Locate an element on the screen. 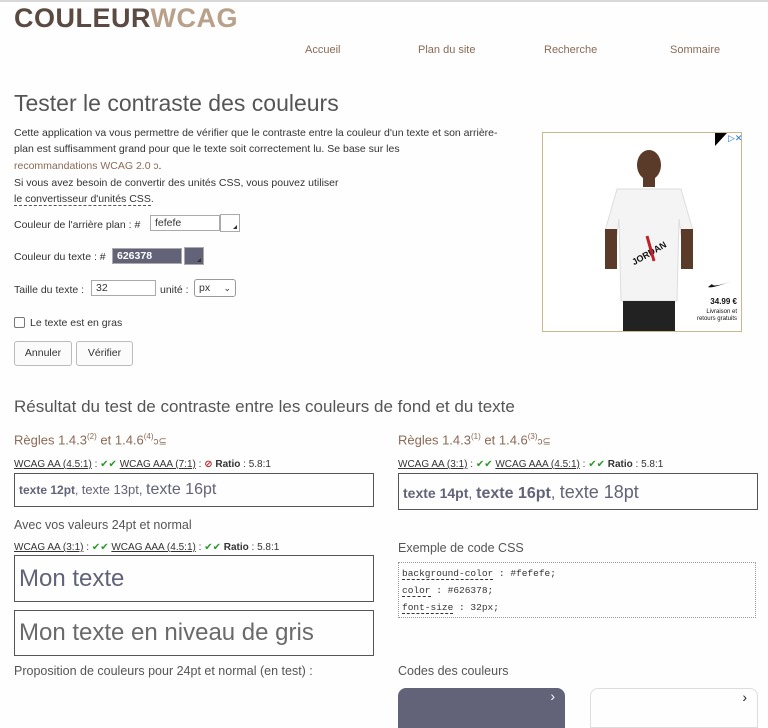  bg-color-input: fefefe is located at coordinates (185, 223).